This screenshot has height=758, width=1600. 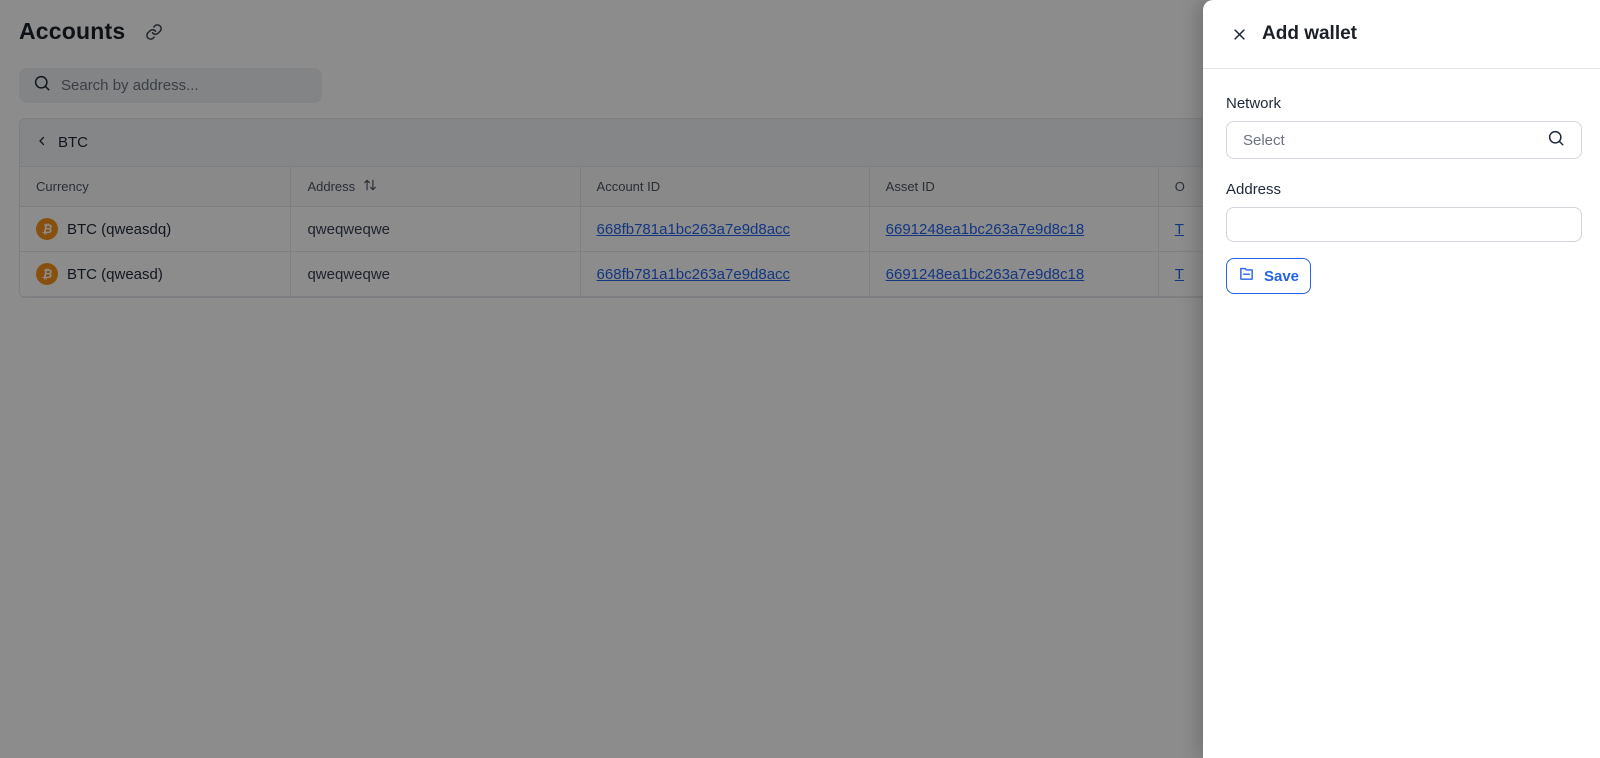 What do you see at coordinates (1264, 140) in the screenshot?
I see `network-select-placeholder: Select` at bounding box center [1264, 140].